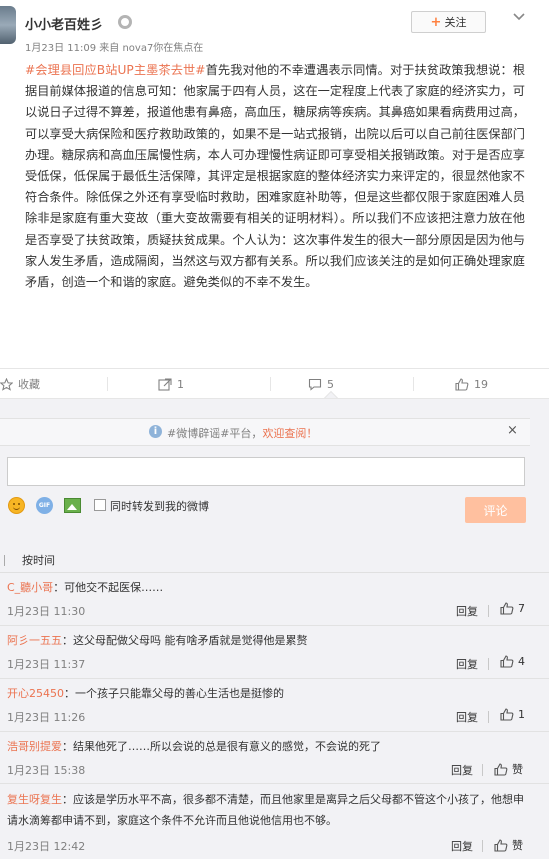 This screenshot has width=549, height=859. Describe the element at coordinates (16, 505) in the screenshot. I see `emoji-icon` at that location.